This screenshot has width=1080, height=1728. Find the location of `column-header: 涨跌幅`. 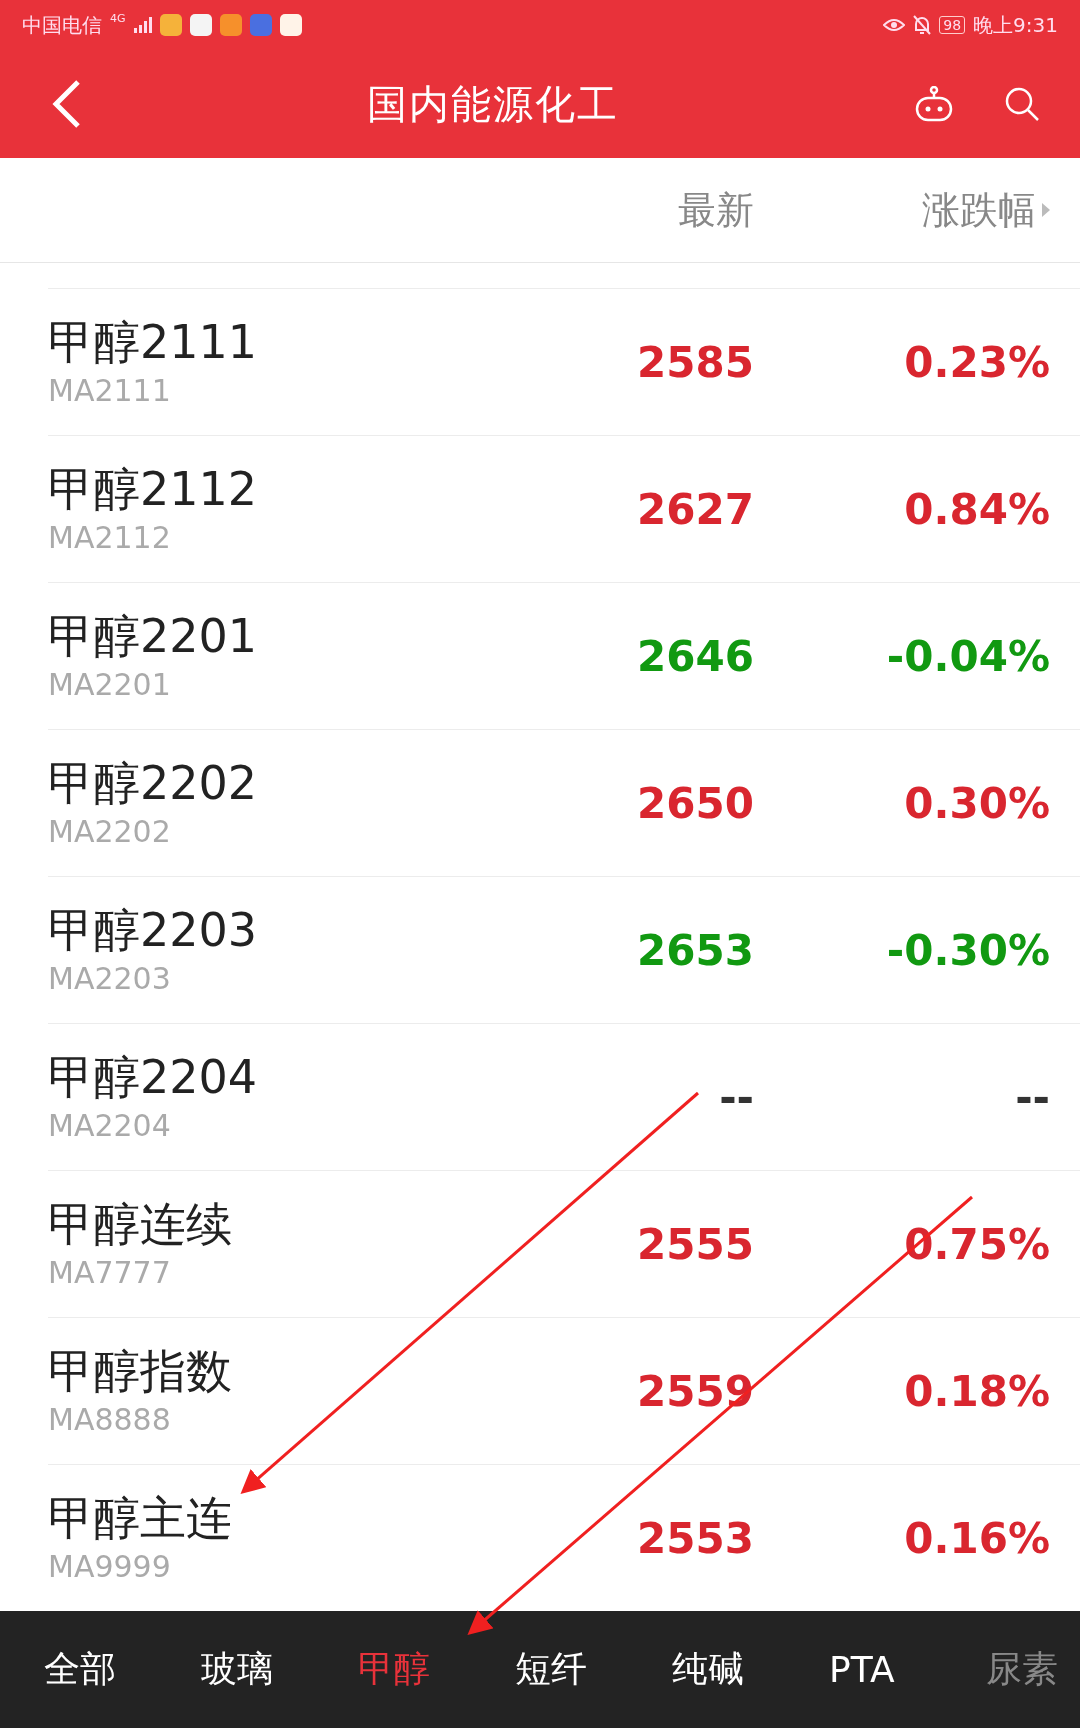

column-header: 涨跌幅 is located at coordinates (902, 210).